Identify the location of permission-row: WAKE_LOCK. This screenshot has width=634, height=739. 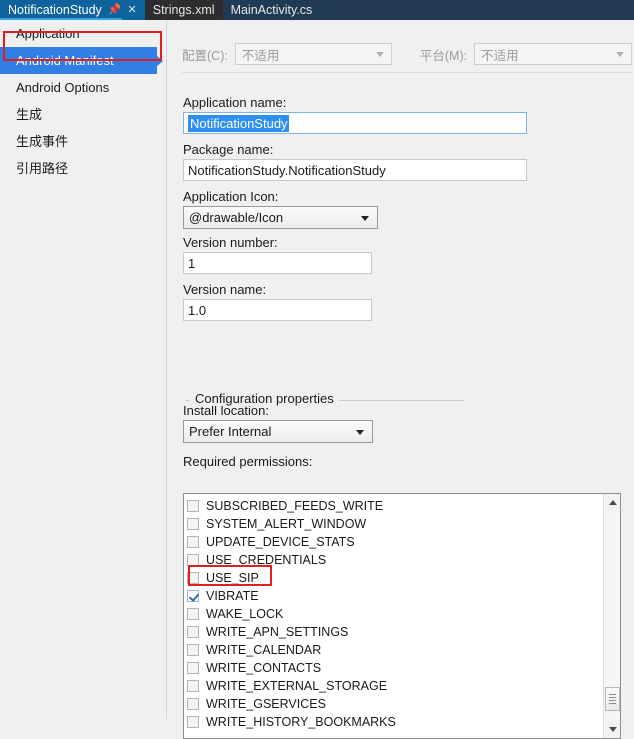
(395, 614).